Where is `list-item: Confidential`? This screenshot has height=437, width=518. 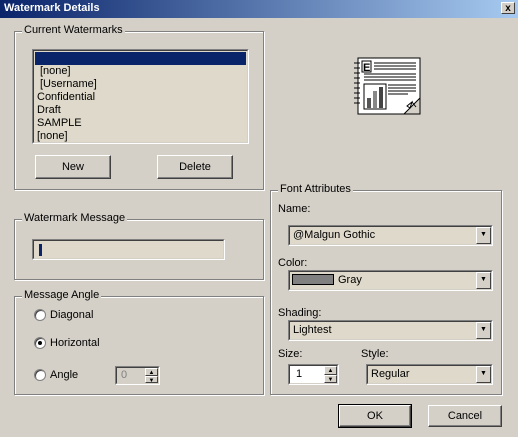
list-item: Confidential is located at coordinates (140, 97).